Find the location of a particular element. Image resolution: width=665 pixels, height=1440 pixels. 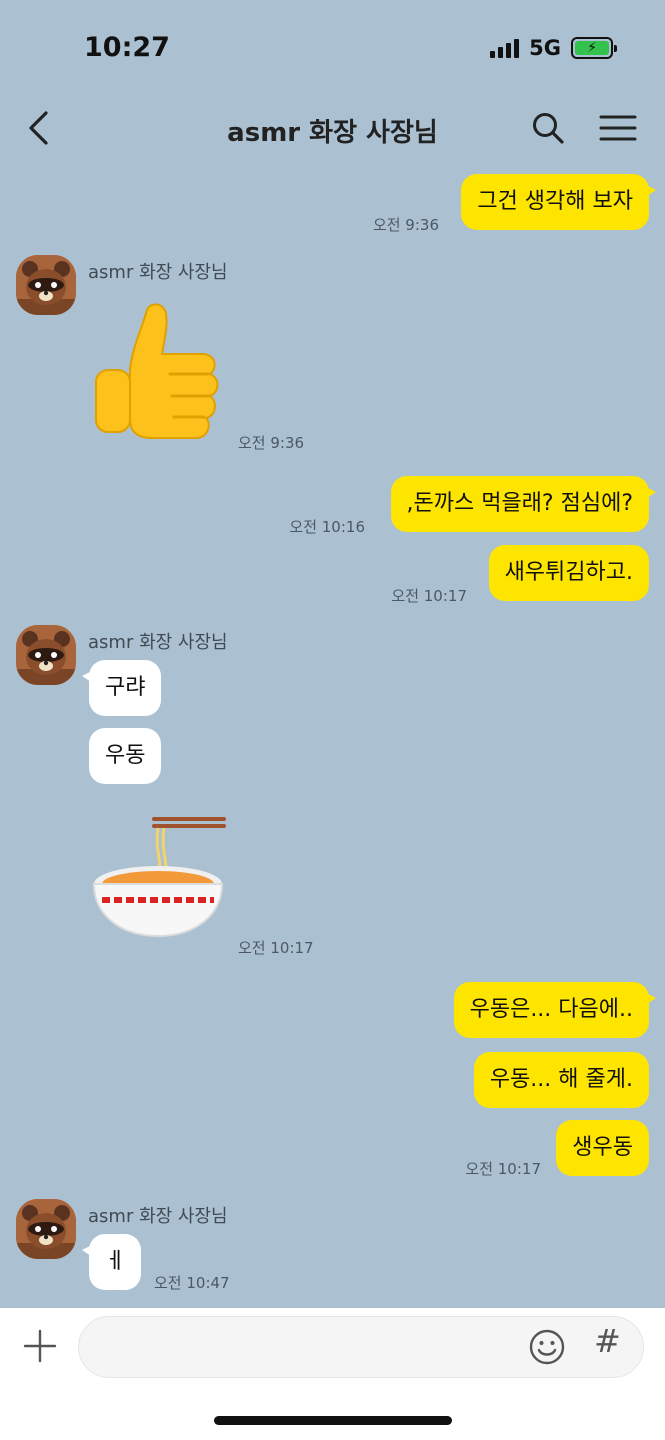

smiley-icon is located at coordinates (547, 1347).